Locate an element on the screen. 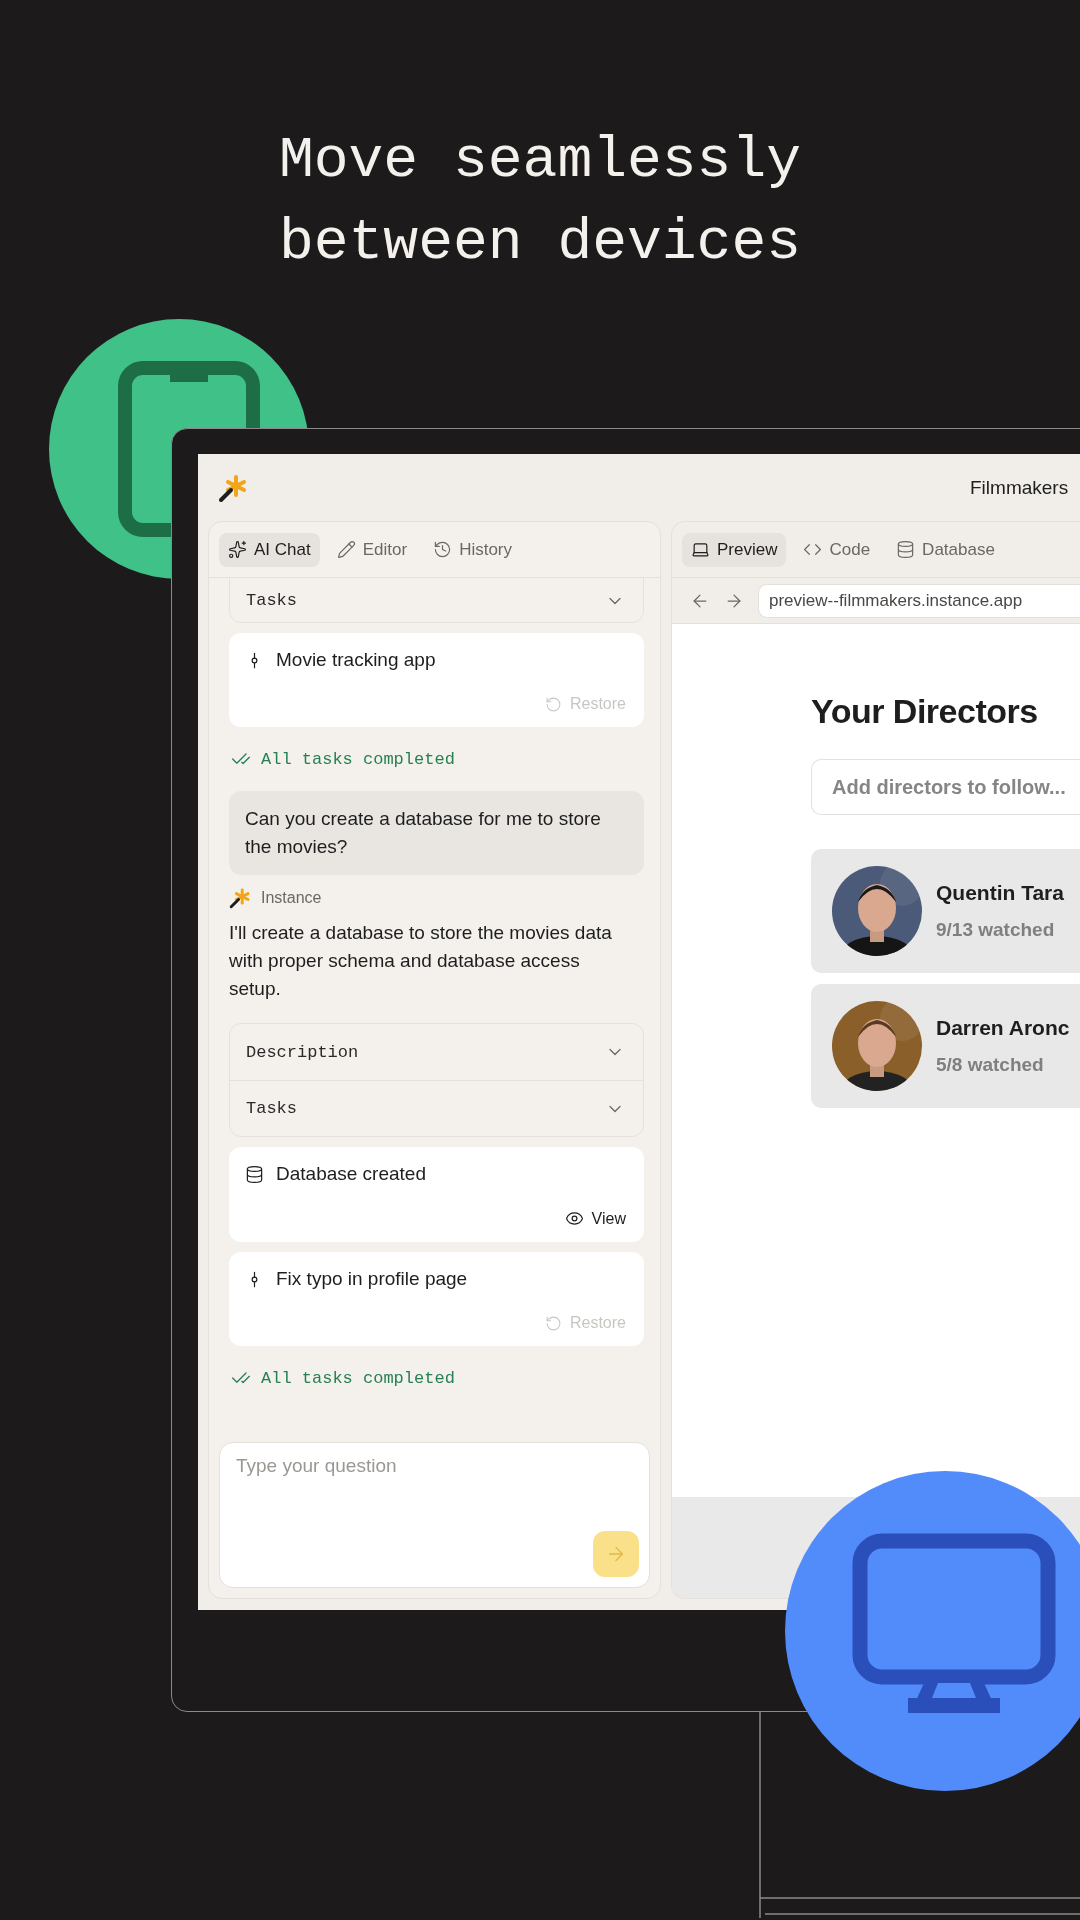 This screenshot has width=1080, height=1920. preview-tab: Database is located at coordinates (945, 549).